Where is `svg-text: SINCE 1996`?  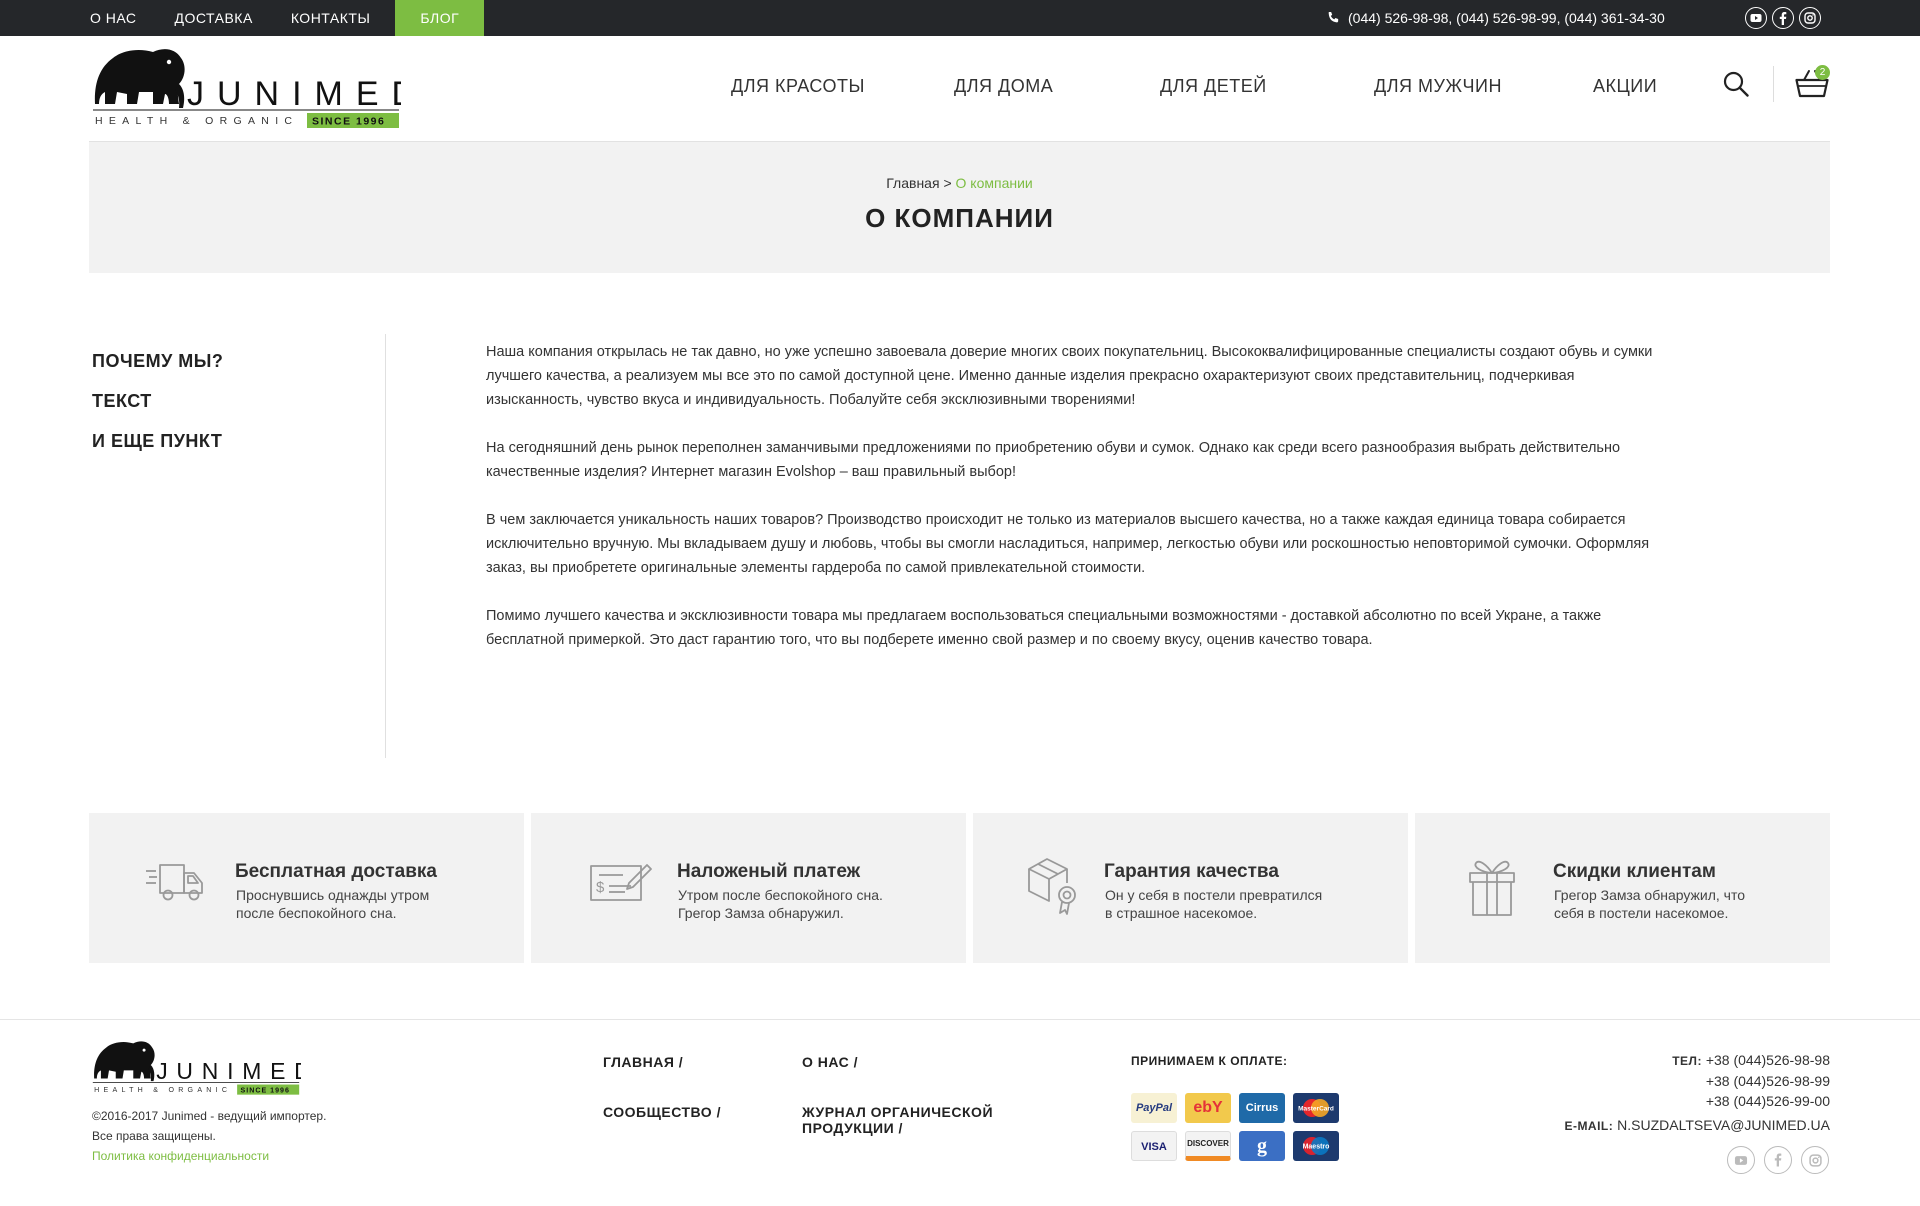
svg-text: SINCE 1996 is located at coordinates (348, 122).